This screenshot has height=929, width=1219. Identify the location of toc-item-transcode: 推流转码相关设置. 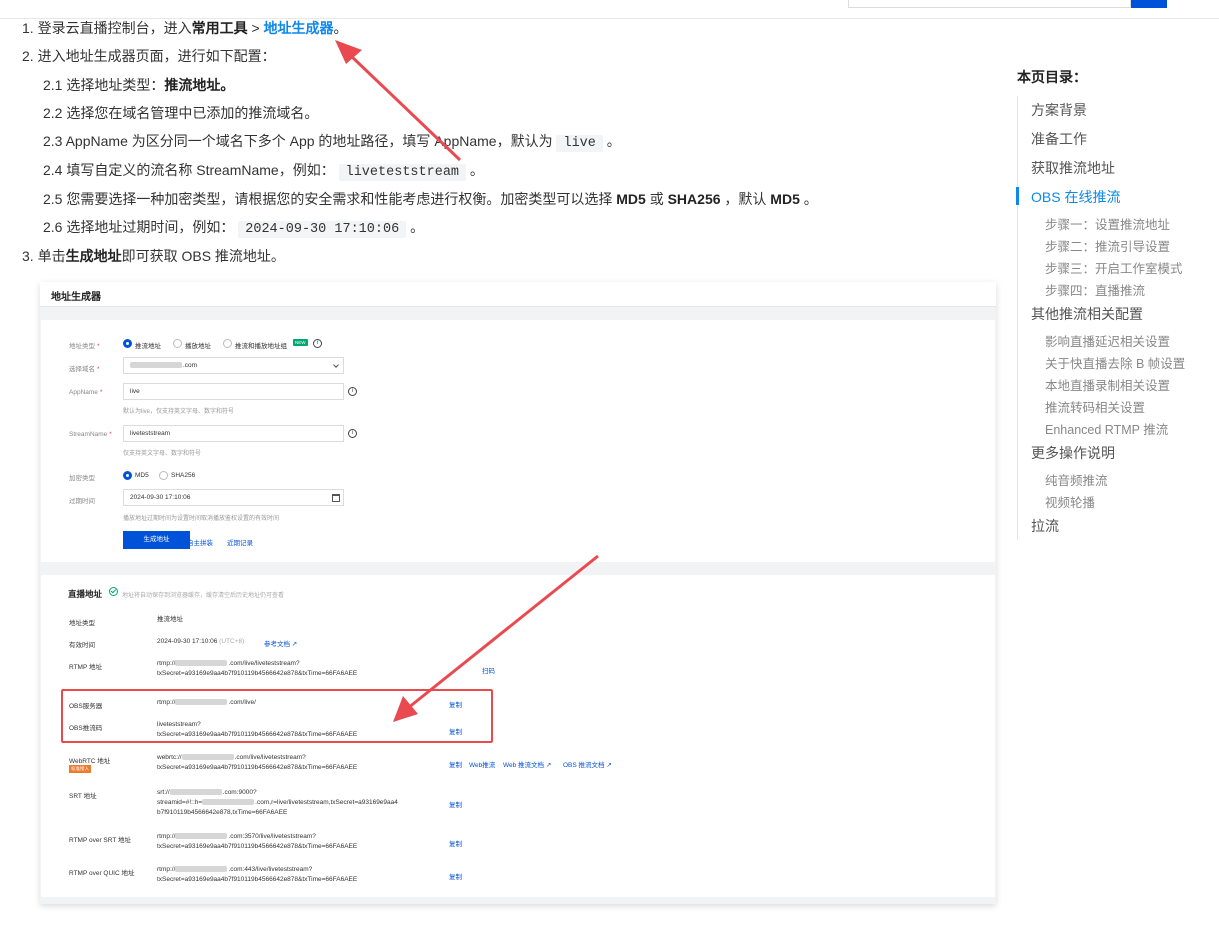
(1095, 406).